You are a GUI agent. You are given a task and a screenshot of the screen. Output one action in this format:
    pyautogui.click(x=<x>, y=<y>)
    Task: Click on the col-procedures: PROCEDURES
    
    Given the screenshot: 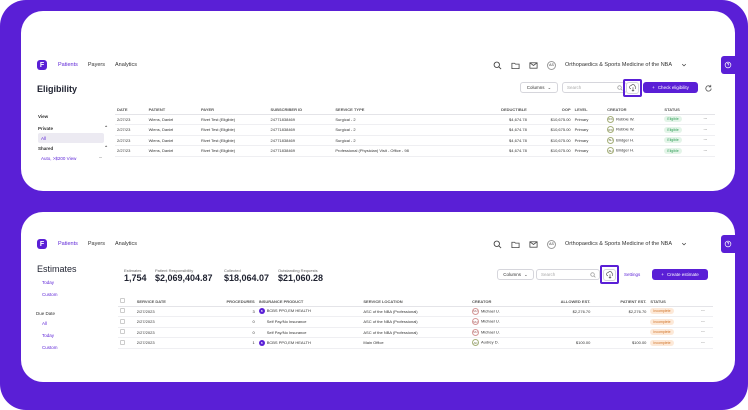 What is the action you would take?
    pyautogui.click(x=226, y=302)
    